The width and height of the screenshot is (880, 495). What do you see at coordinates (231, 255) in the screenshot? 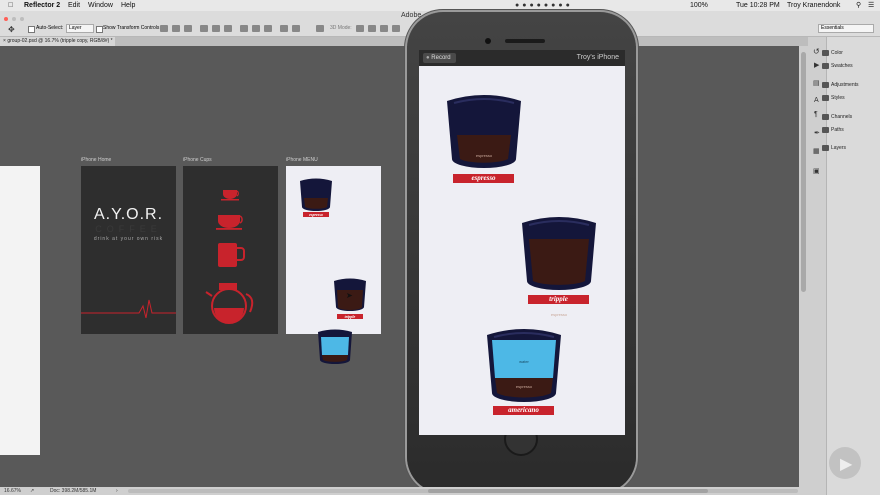
I see `mug-icon` at bounding box center [231, 255].